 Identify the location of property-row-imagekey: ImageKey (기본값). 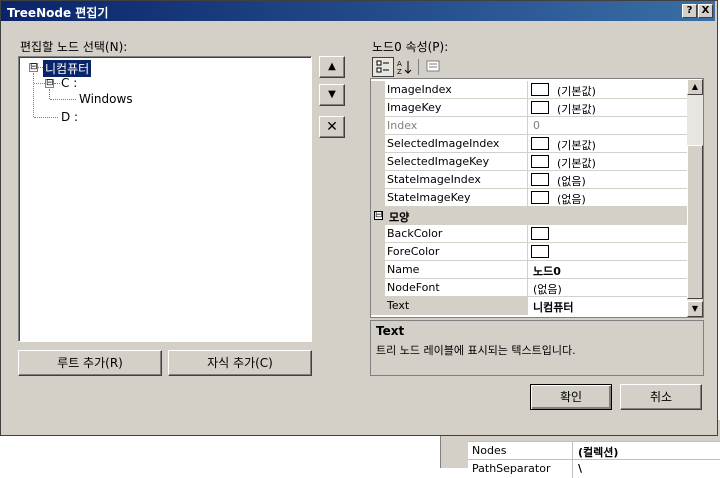
(530, 108).